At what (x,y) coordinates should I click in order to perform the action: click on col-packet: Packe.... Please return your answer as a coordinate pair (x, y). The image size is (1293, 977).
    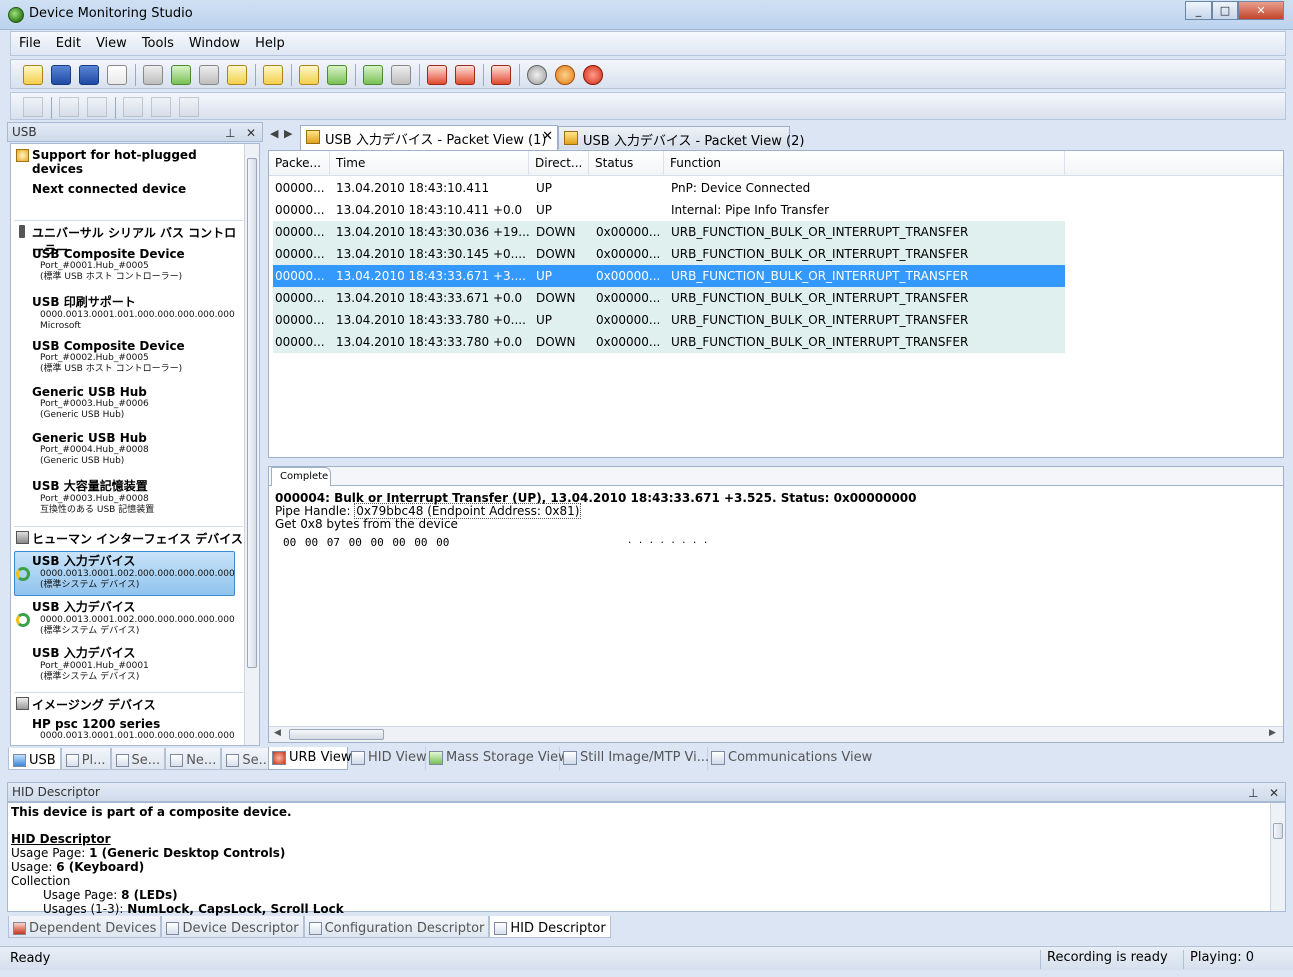
    Looking at the image, I should click on (299, 163).